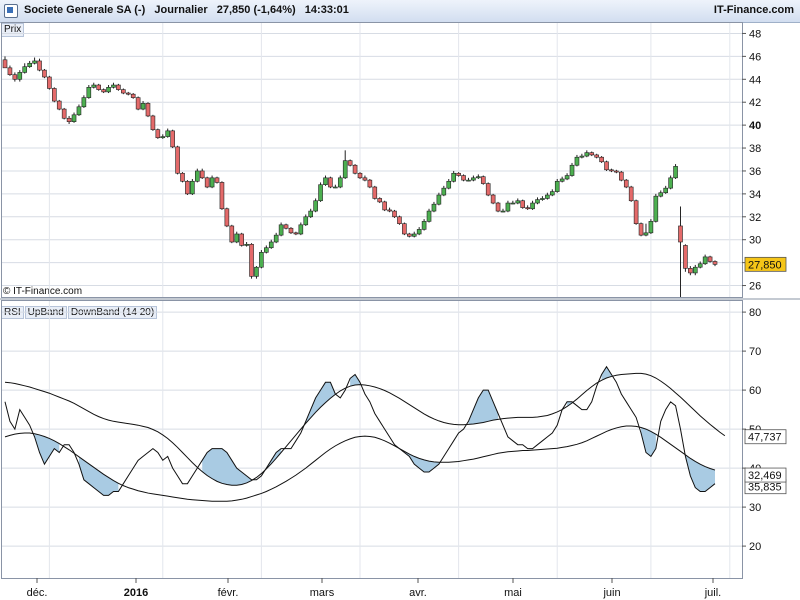 This screenshot has width=800, height=600. Describe the element at coordinates (755, 508) in the screenshot. I see `rsi-tick-label: 30` at that location.